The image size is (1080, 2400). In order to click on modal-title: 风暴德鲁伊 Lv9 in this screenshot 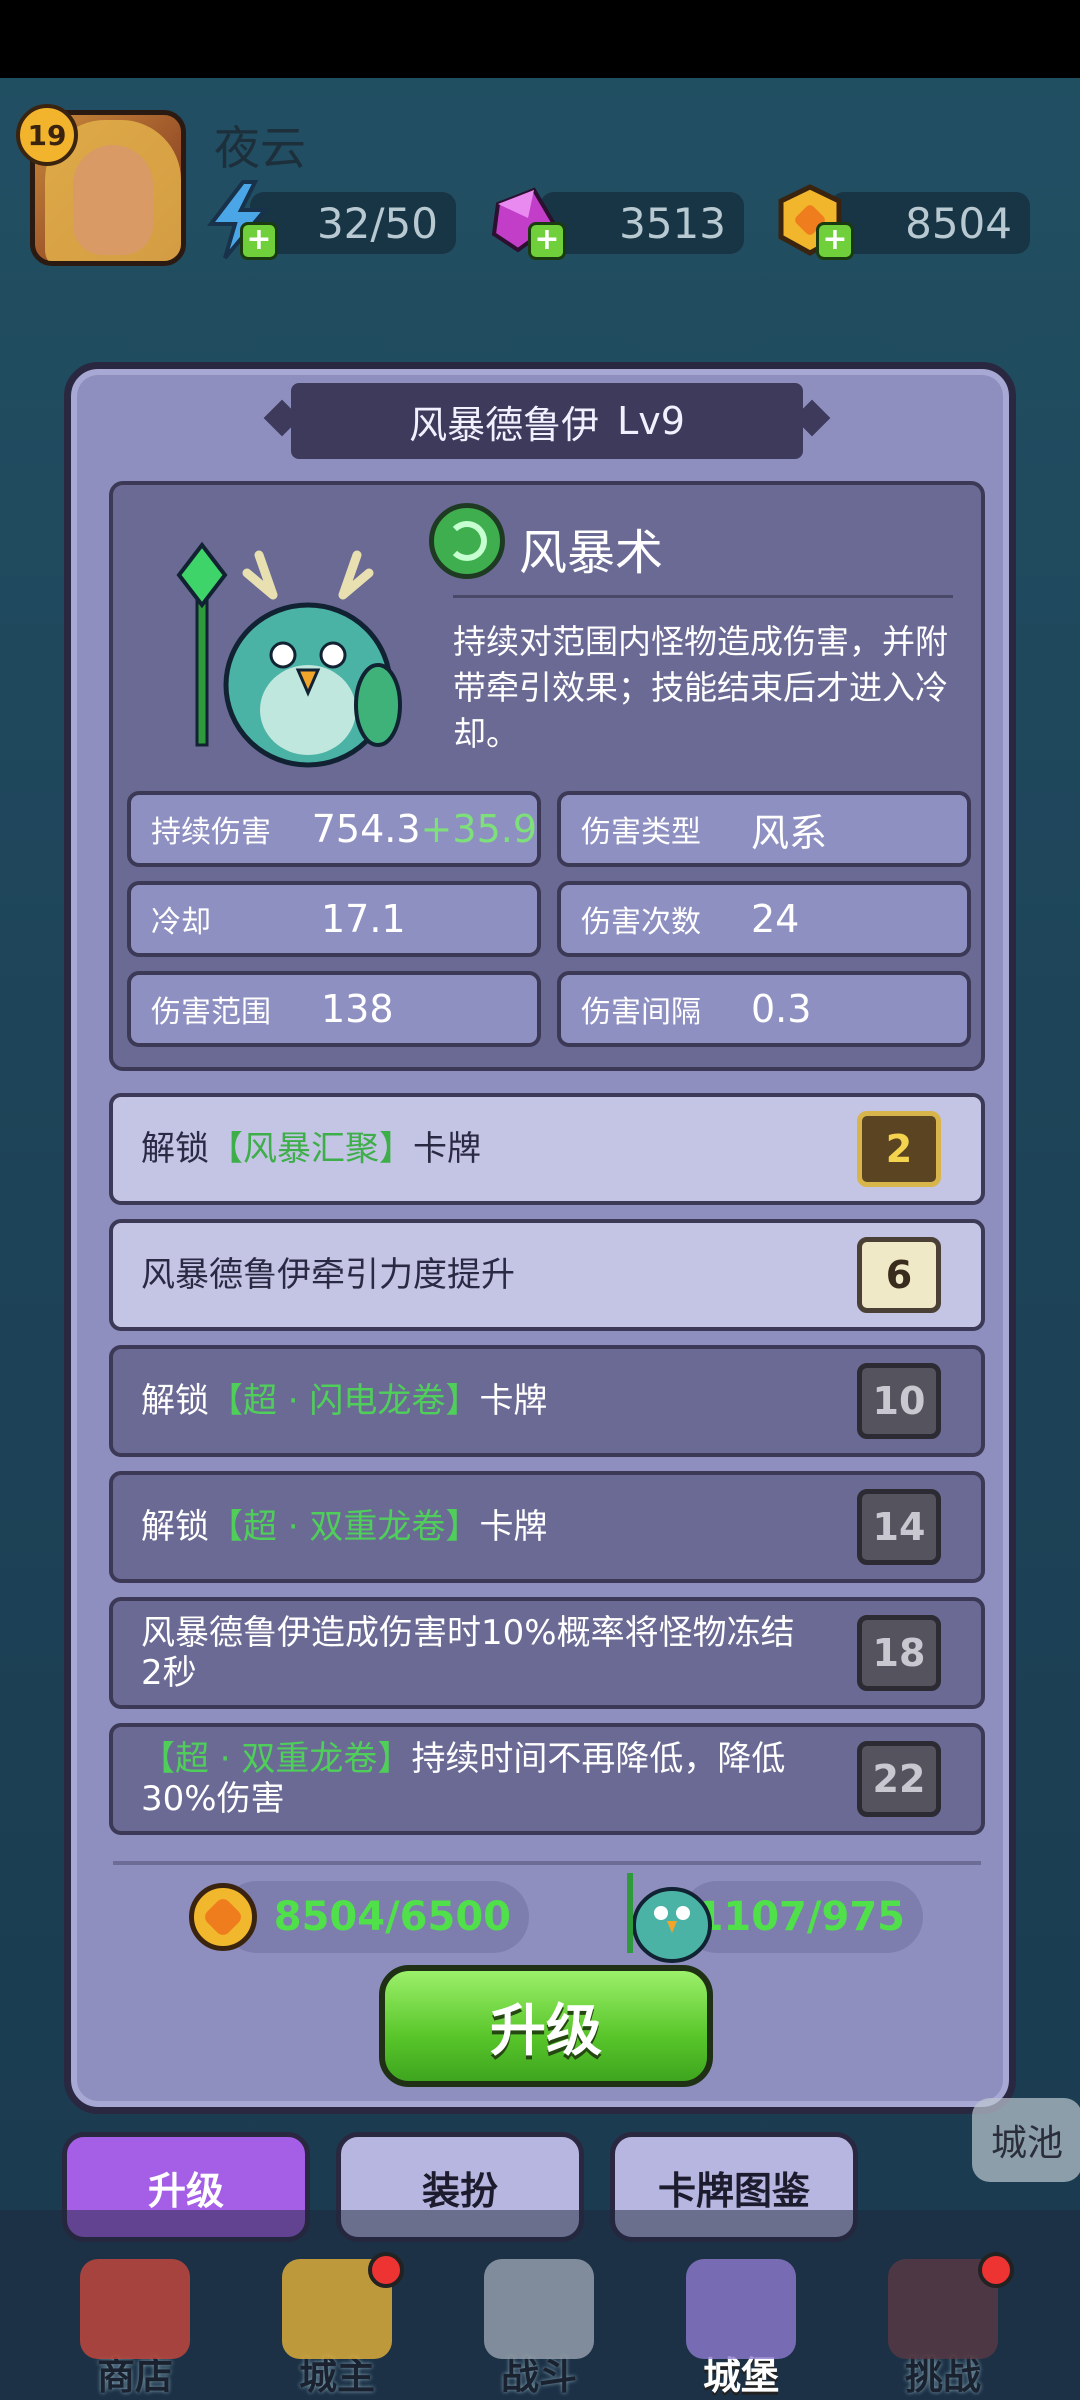, I will do `click(547, 421)`.